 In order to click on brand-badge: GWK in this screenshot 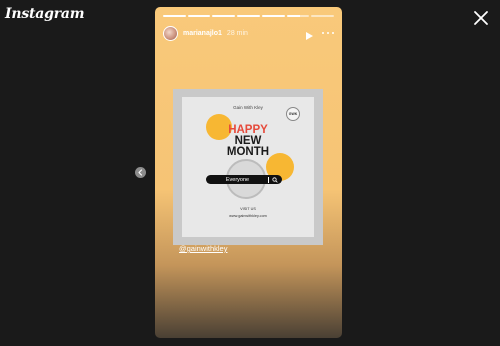, I will do `click(293, 114)`.